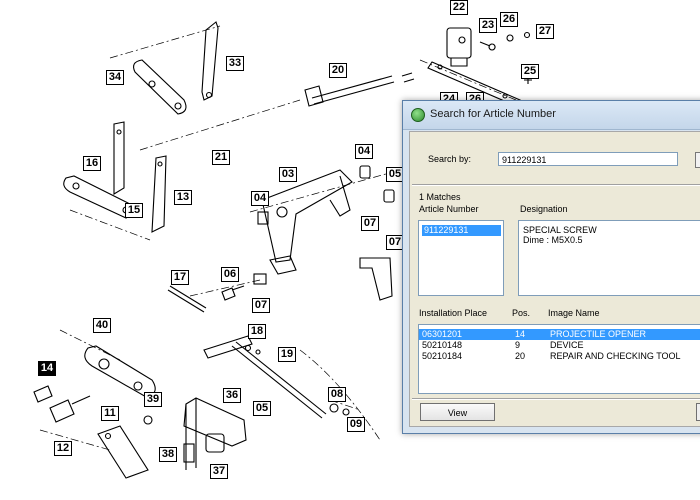  I want to click on callout-15: 15, so click(134, 210).